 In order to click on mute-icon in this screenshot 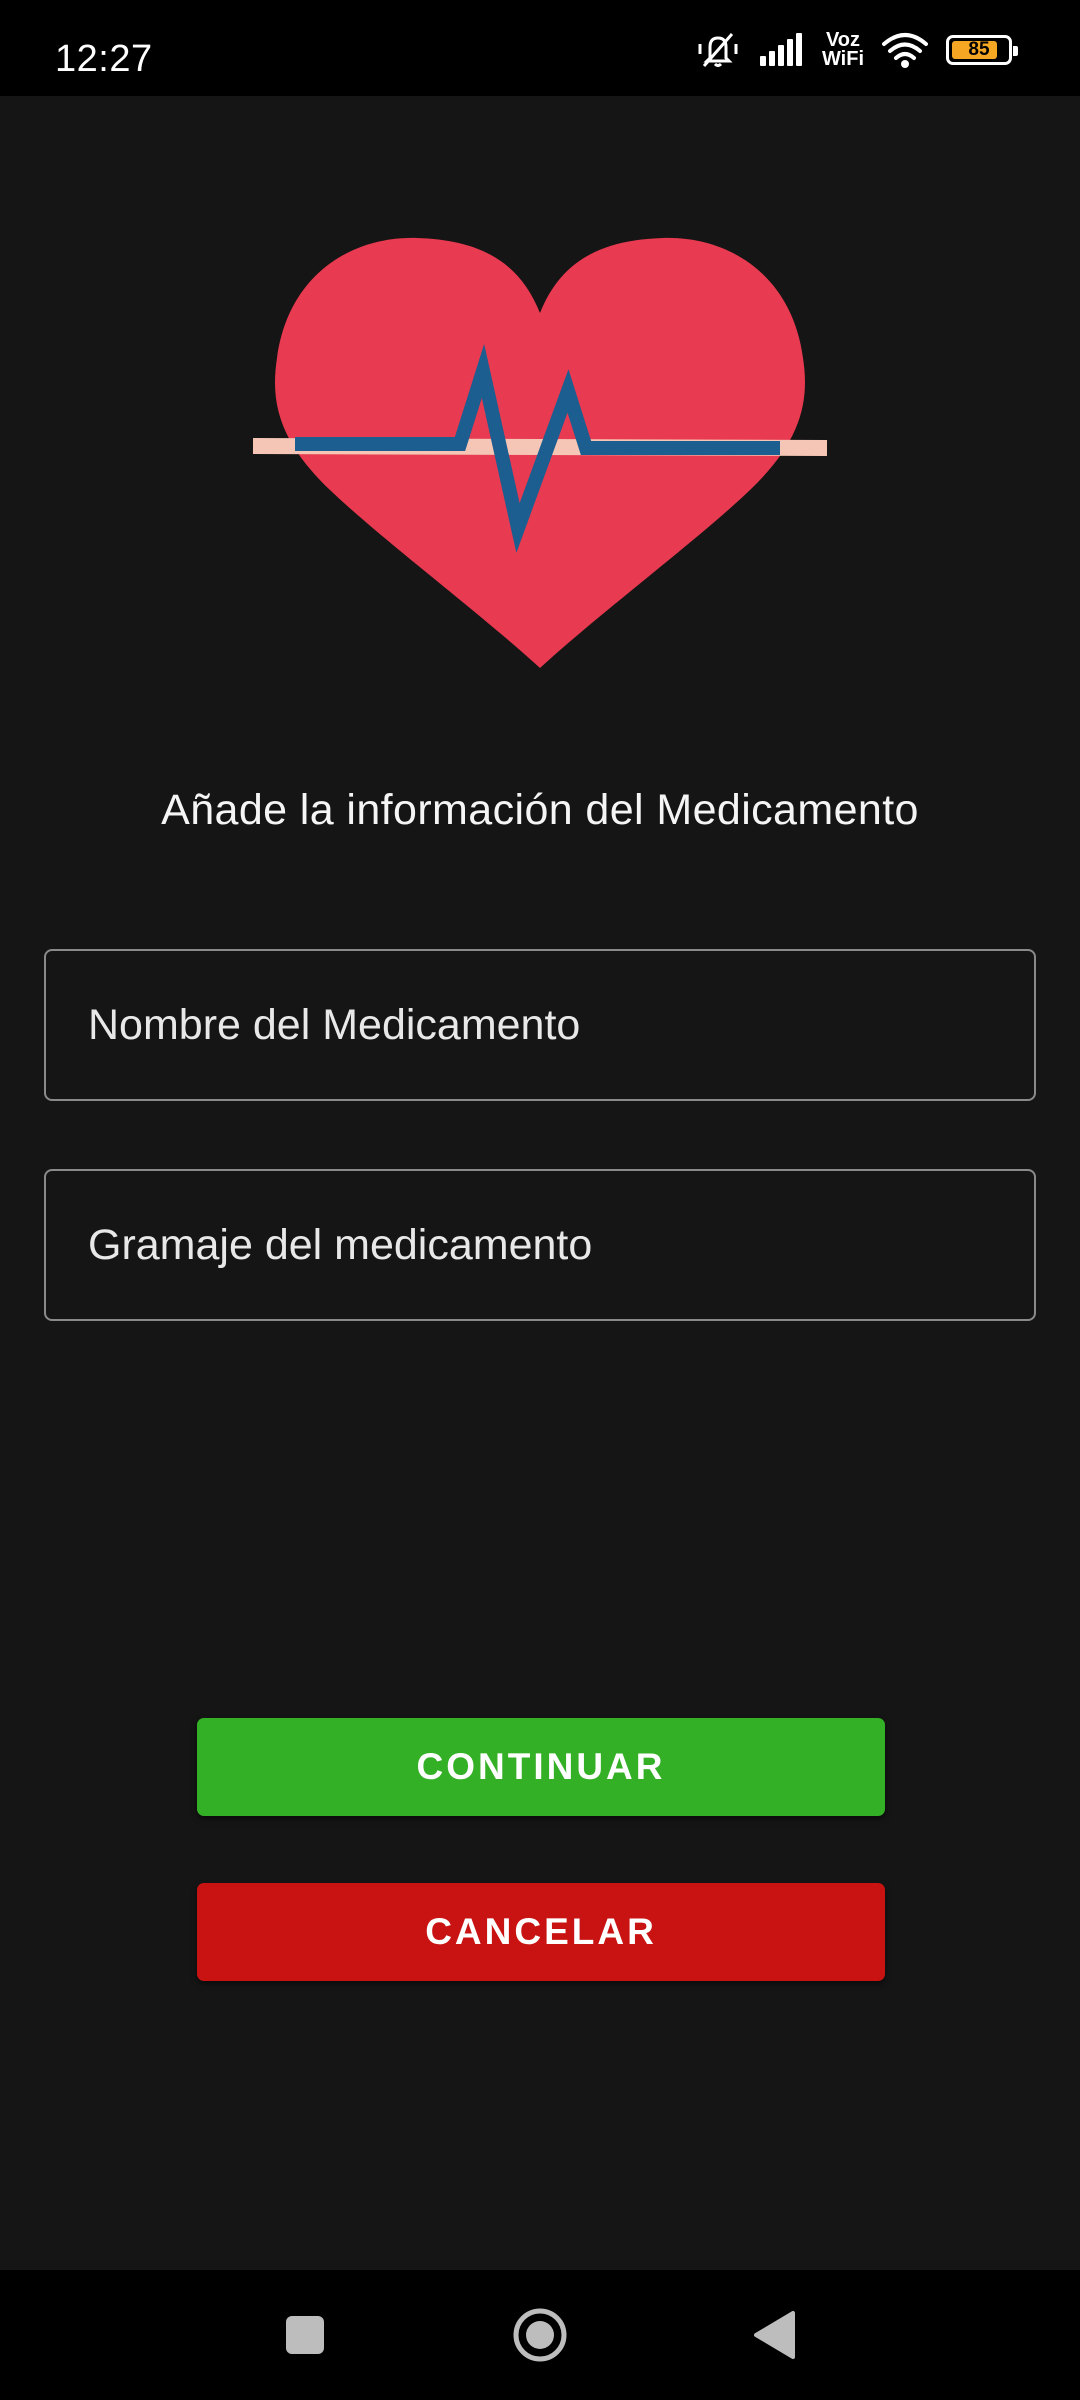, I will do `click(718, 50)`.